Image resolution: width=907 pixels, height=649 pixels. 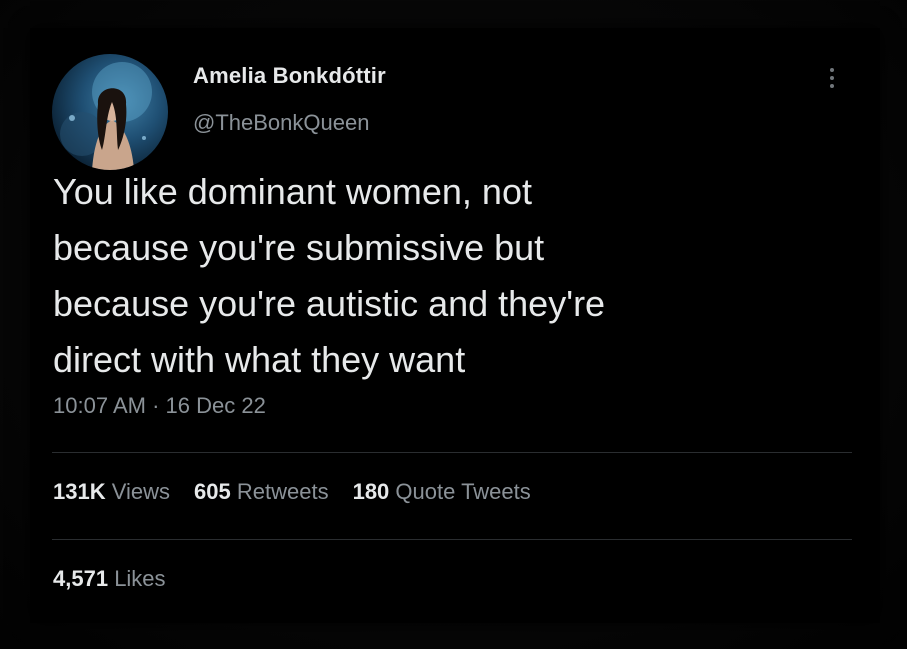 I want to click on tweet-text-line: because you're submissive but, so click(x=299, y=247).